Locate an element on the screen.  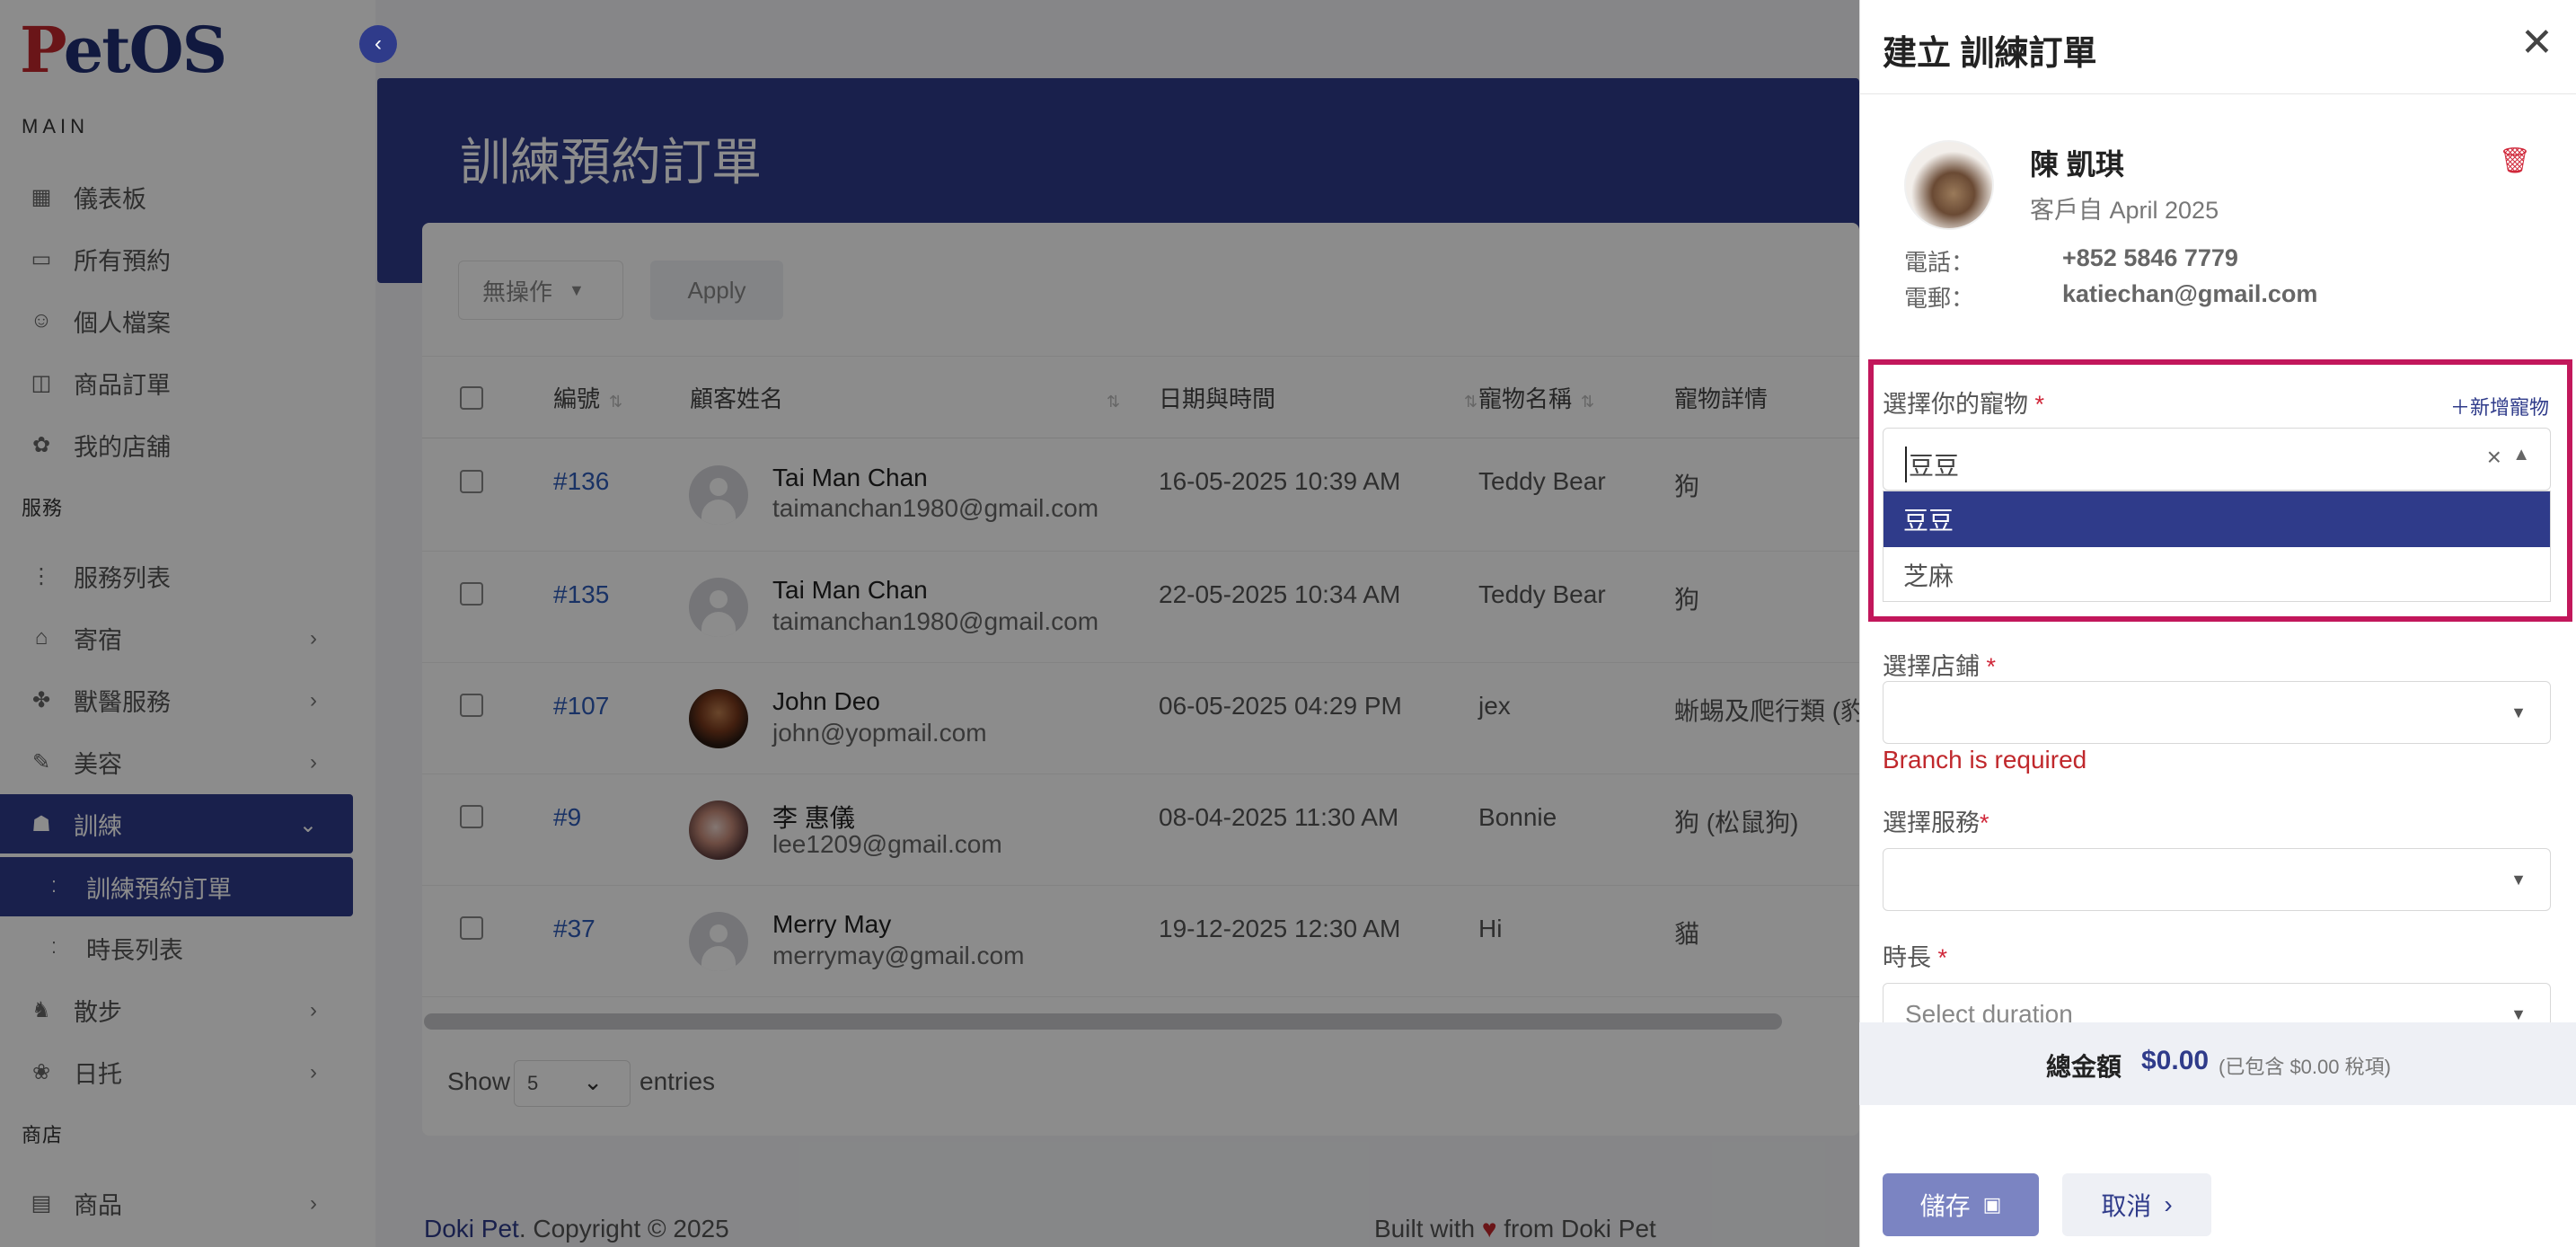
service-select: ▼ is located at coordinates (2217, 880).